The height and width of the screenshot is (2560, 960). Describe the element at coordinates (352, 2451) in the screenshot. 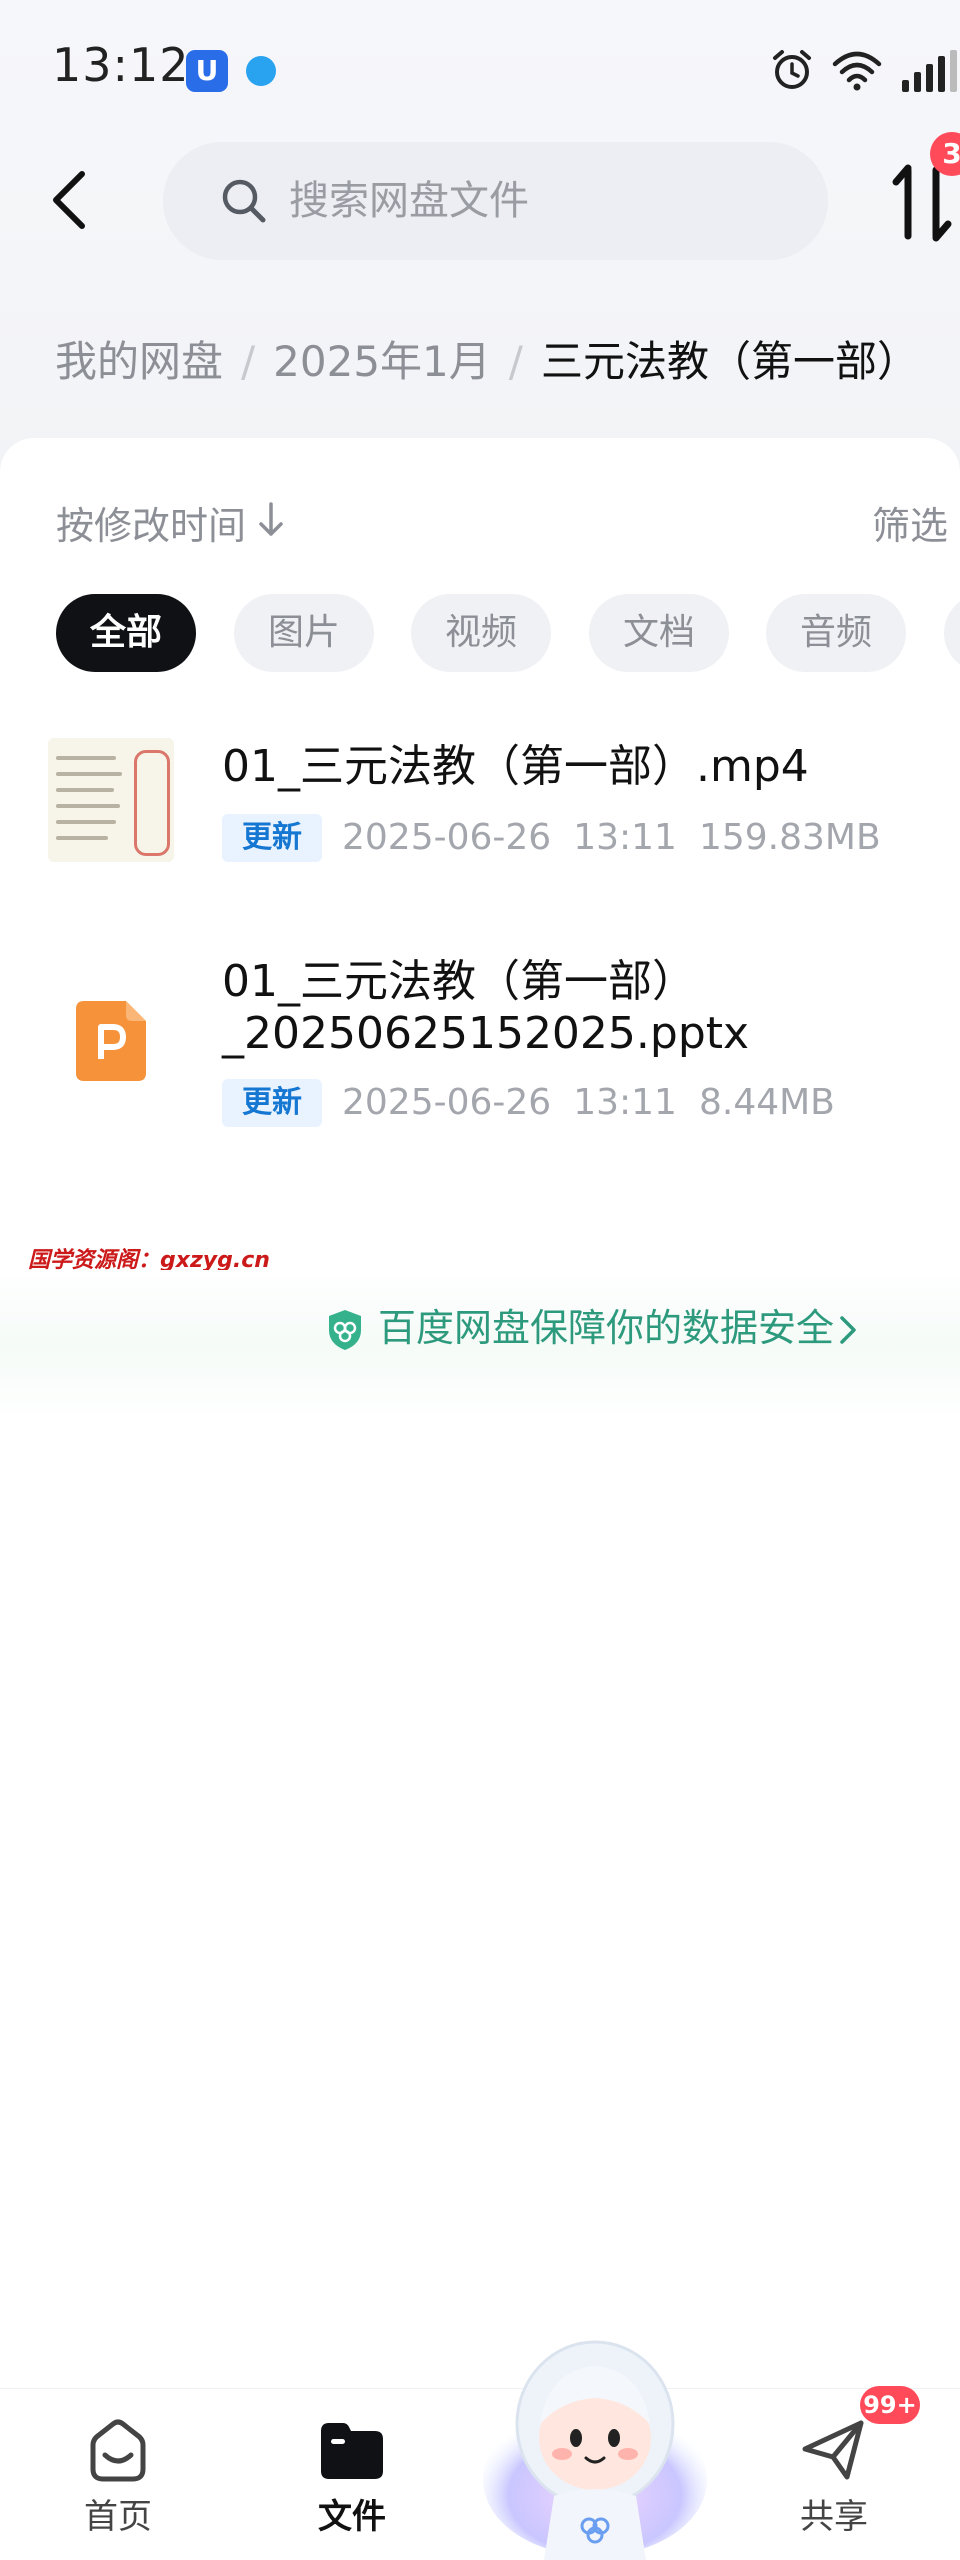

I see `folder-icon` at that location.